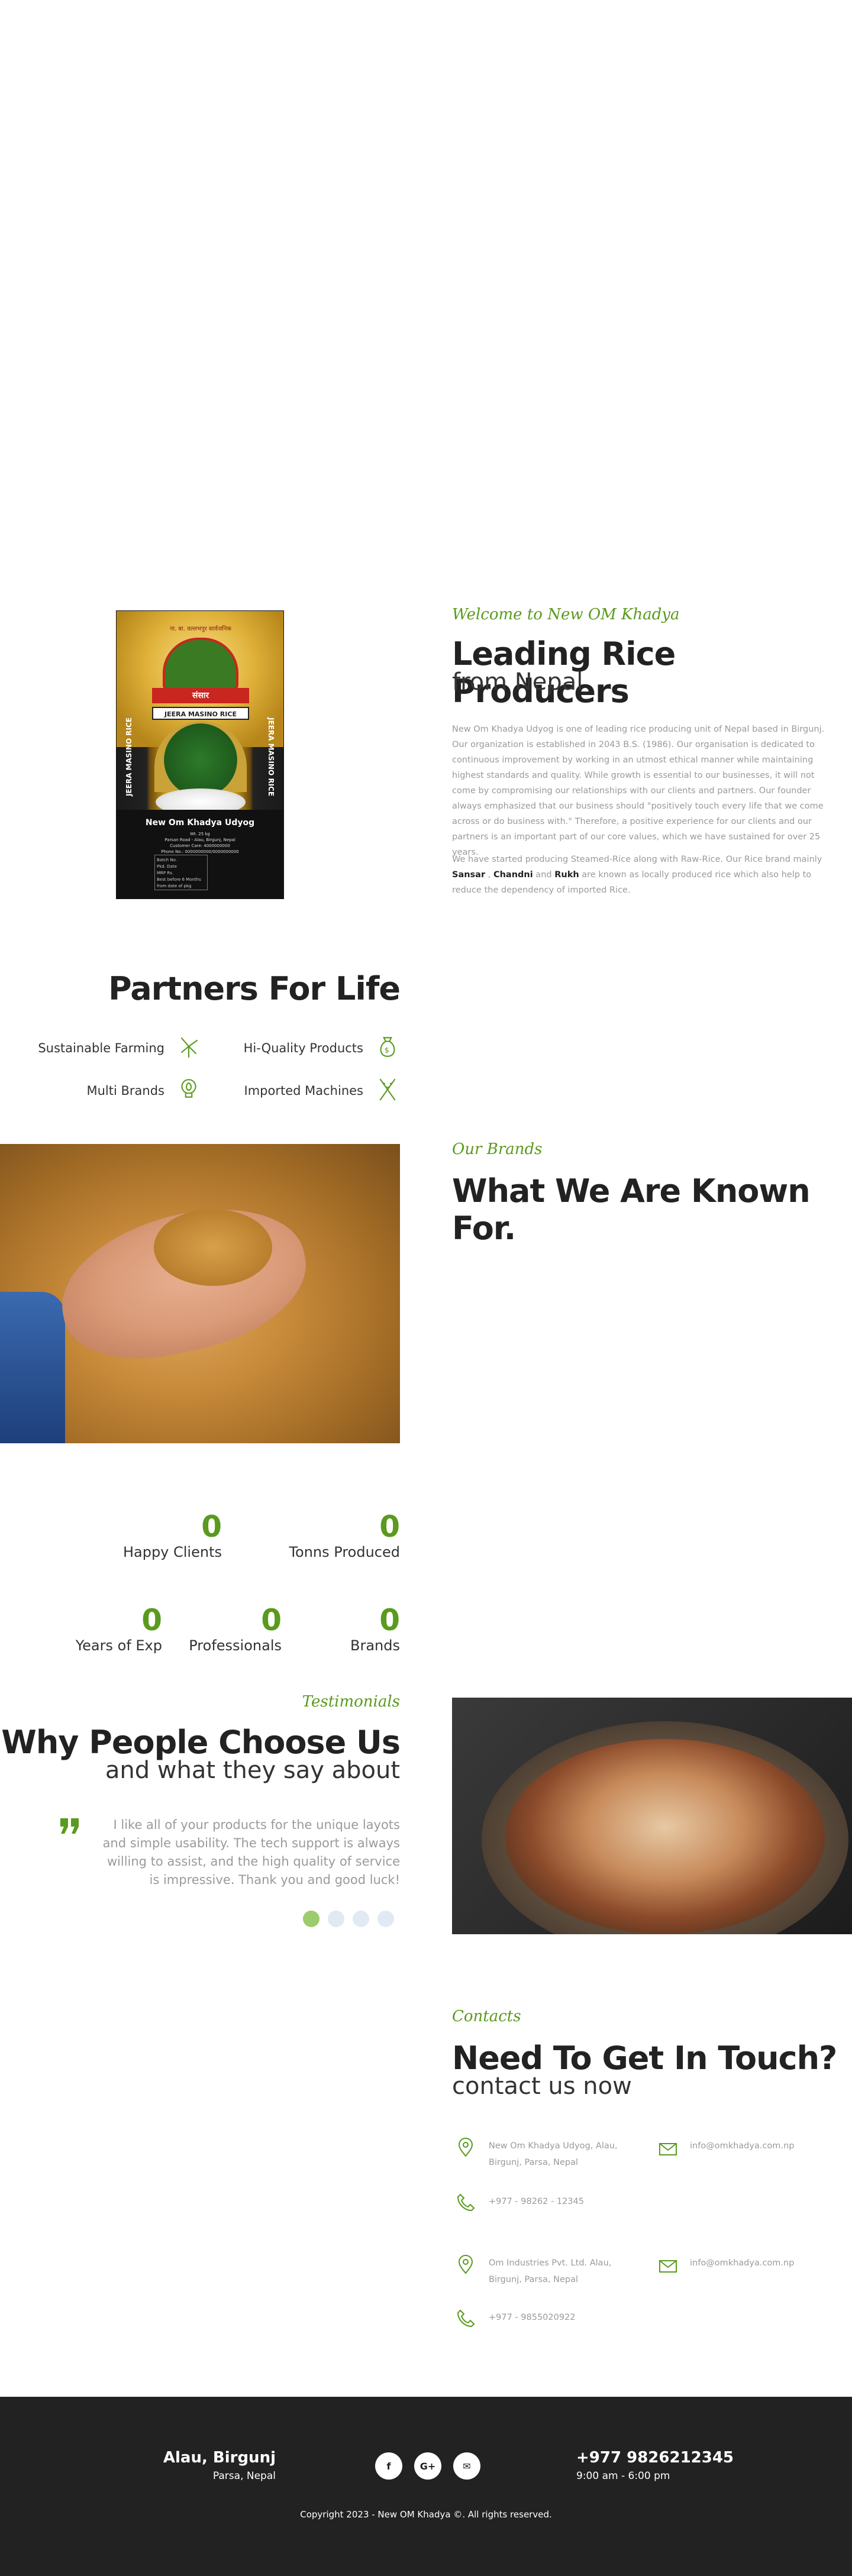 This screenshot has height=2576, width=852. I want to click on bag-address: Parsan Road - Alau, Birgunj, Nepal, so click(199, 840).